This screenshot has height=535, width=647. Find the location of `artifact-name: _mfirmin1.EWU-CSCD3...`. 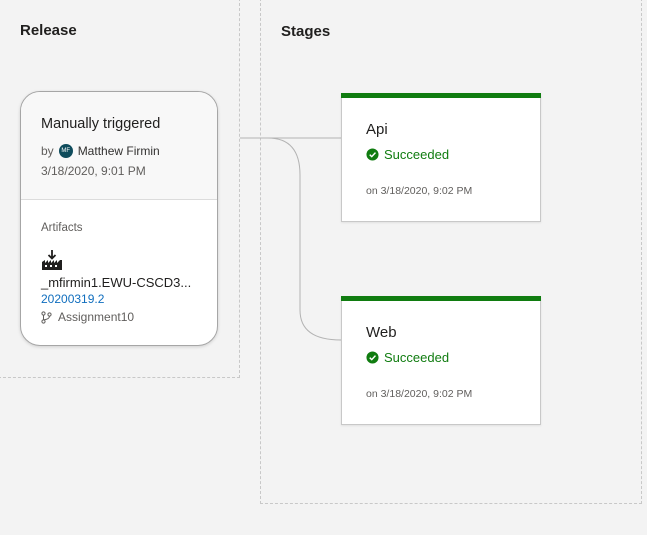

artifact-name: _mfirmin1.EWU-CSCD3... is located at coordinates (116, 282).